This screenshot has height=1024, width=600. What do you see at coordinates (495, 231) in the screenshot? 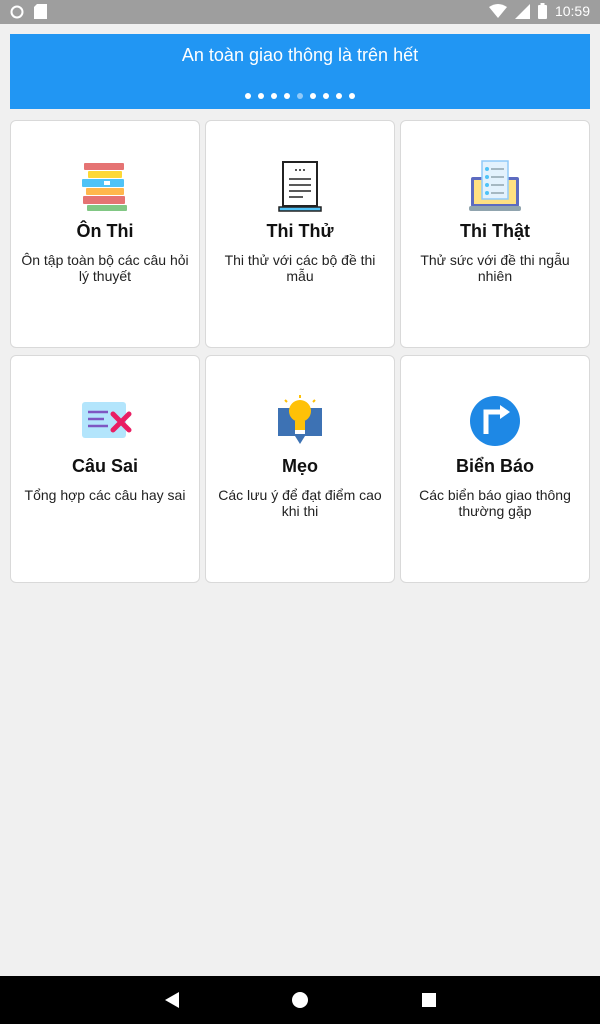
I see `card-title: Thi Thật` at bounding box center [495, 231].